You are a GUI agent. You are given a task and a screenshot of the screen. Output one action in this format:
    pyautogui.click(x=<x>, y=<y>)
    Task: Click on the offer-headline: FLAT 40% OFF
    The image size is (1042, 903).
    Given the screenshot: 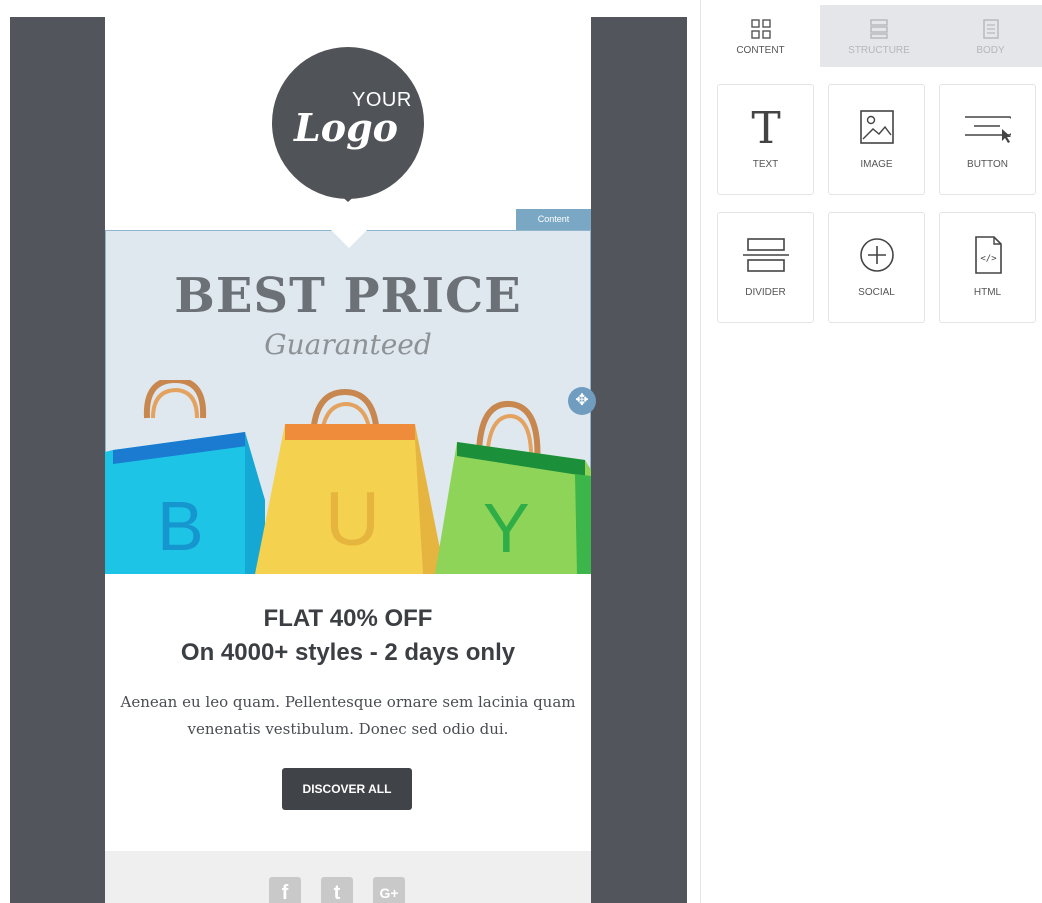 What is the action you would take?
    pyautogui.click(x=348, y=618)
    